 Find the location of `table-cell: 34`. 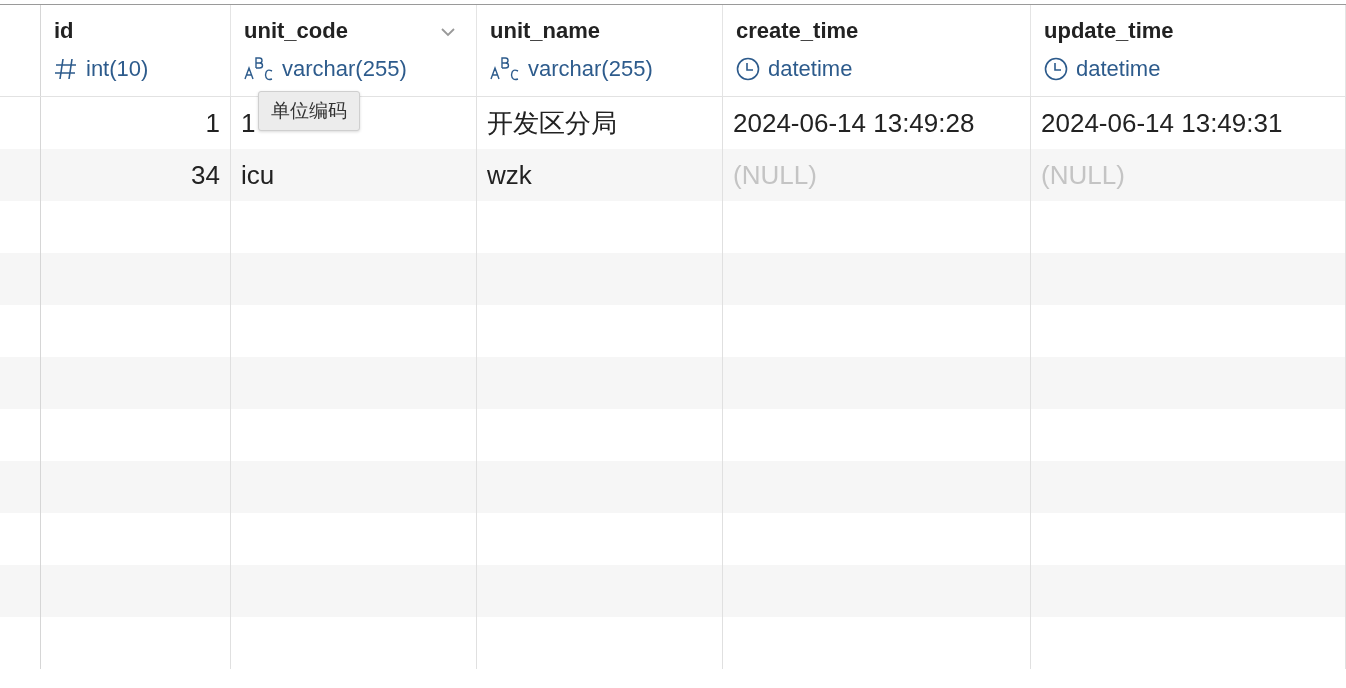

table-cell: 34 is located at coordinates (136, 175).